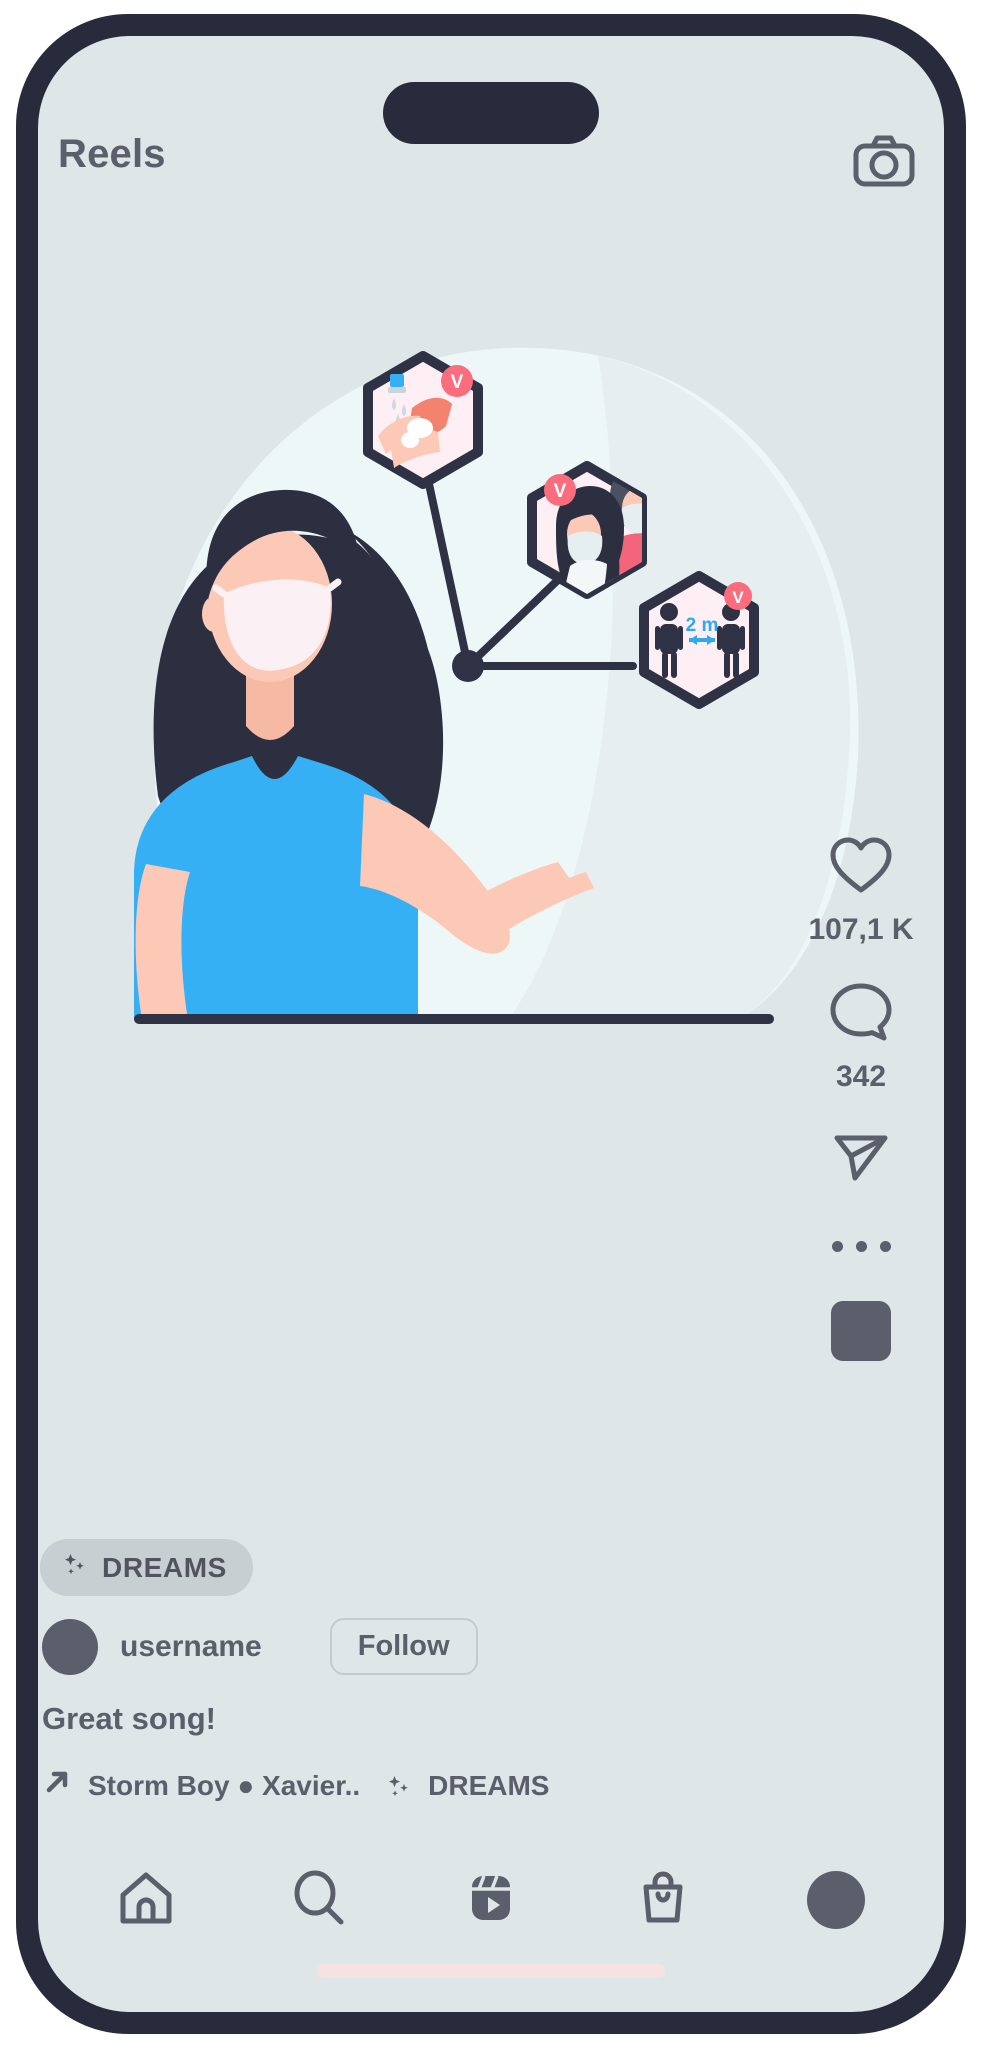 The height and width of the screenshot is (2048, 982). What do you see at coordinates (164, 1567) in the screenshot?
I see `audio-pill-label: DREAMS` at bounding box center [164, 1567].